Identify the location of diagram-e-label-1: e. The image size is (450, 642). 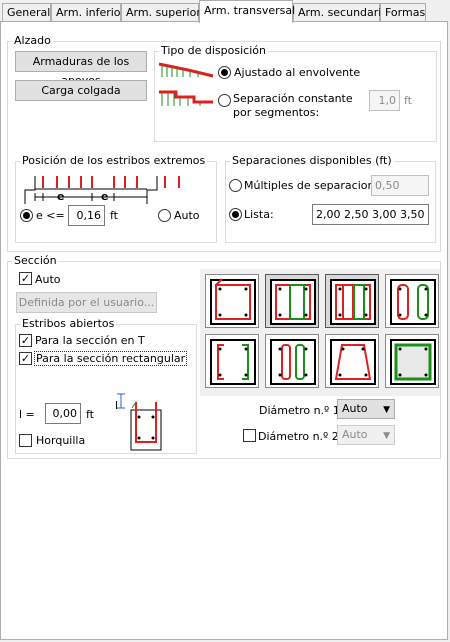
(61, 196).